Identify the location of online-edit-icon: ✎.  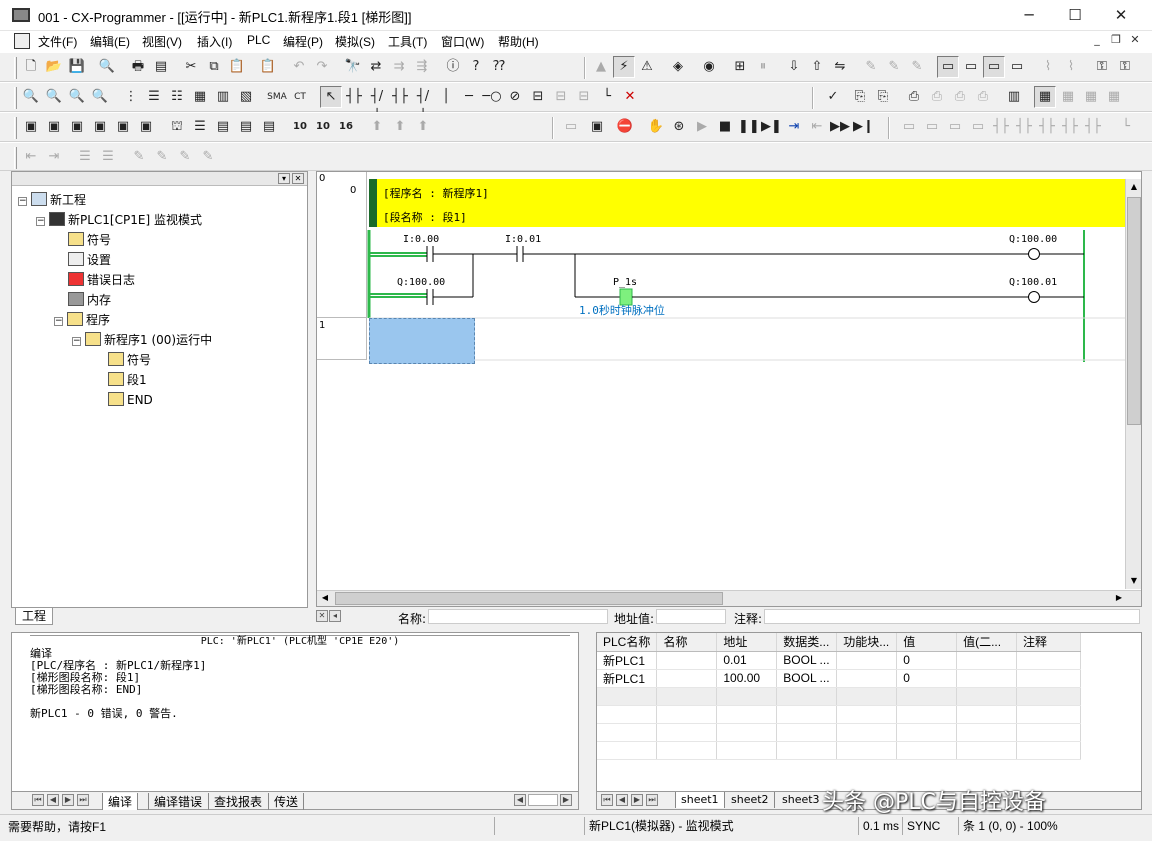
(871, 67).